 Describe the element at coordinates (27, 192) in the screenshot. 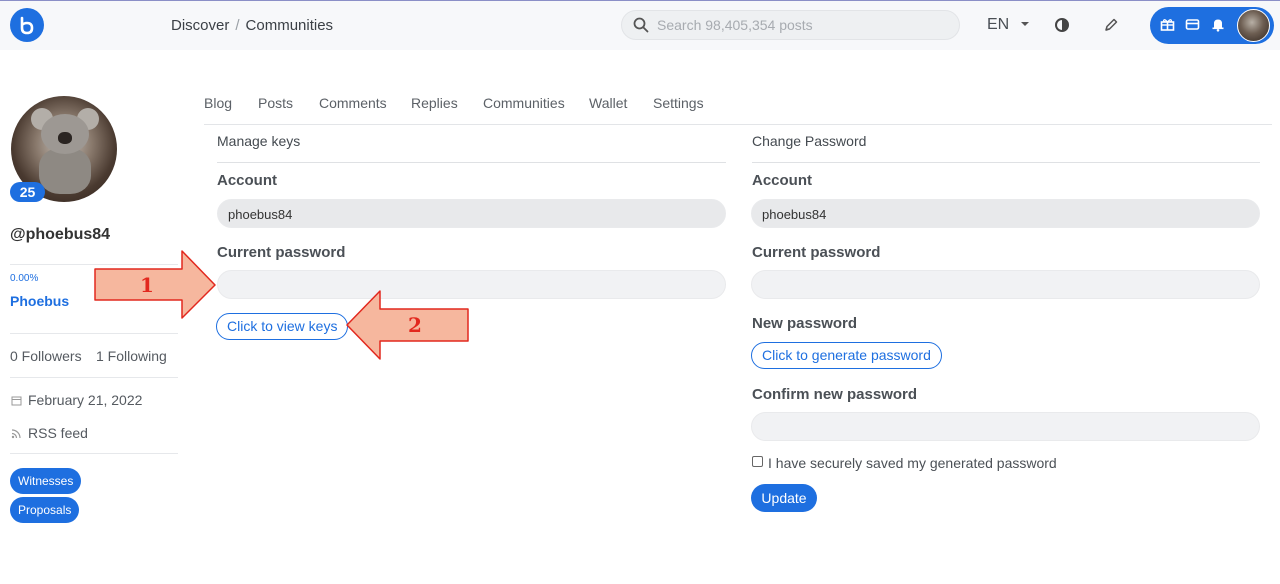

I see `reputation-badge: 25` at that location.